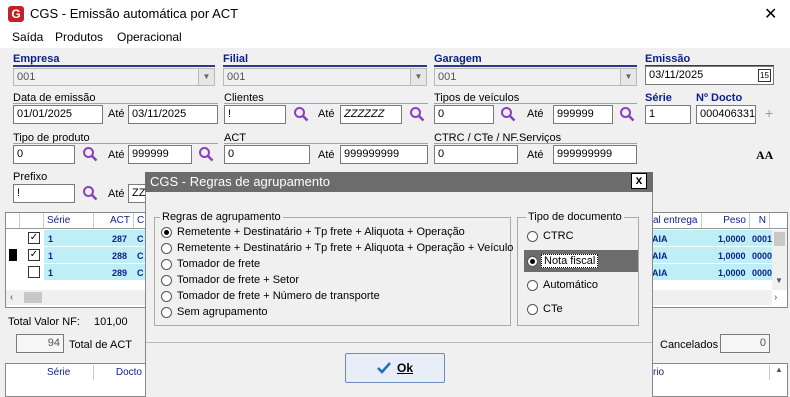 Image resolution: width=790 pixels, height=397 pixels. Describe the element at coordinates (762, 239) in the screenshot. I see `row-n: 0001` at that location.